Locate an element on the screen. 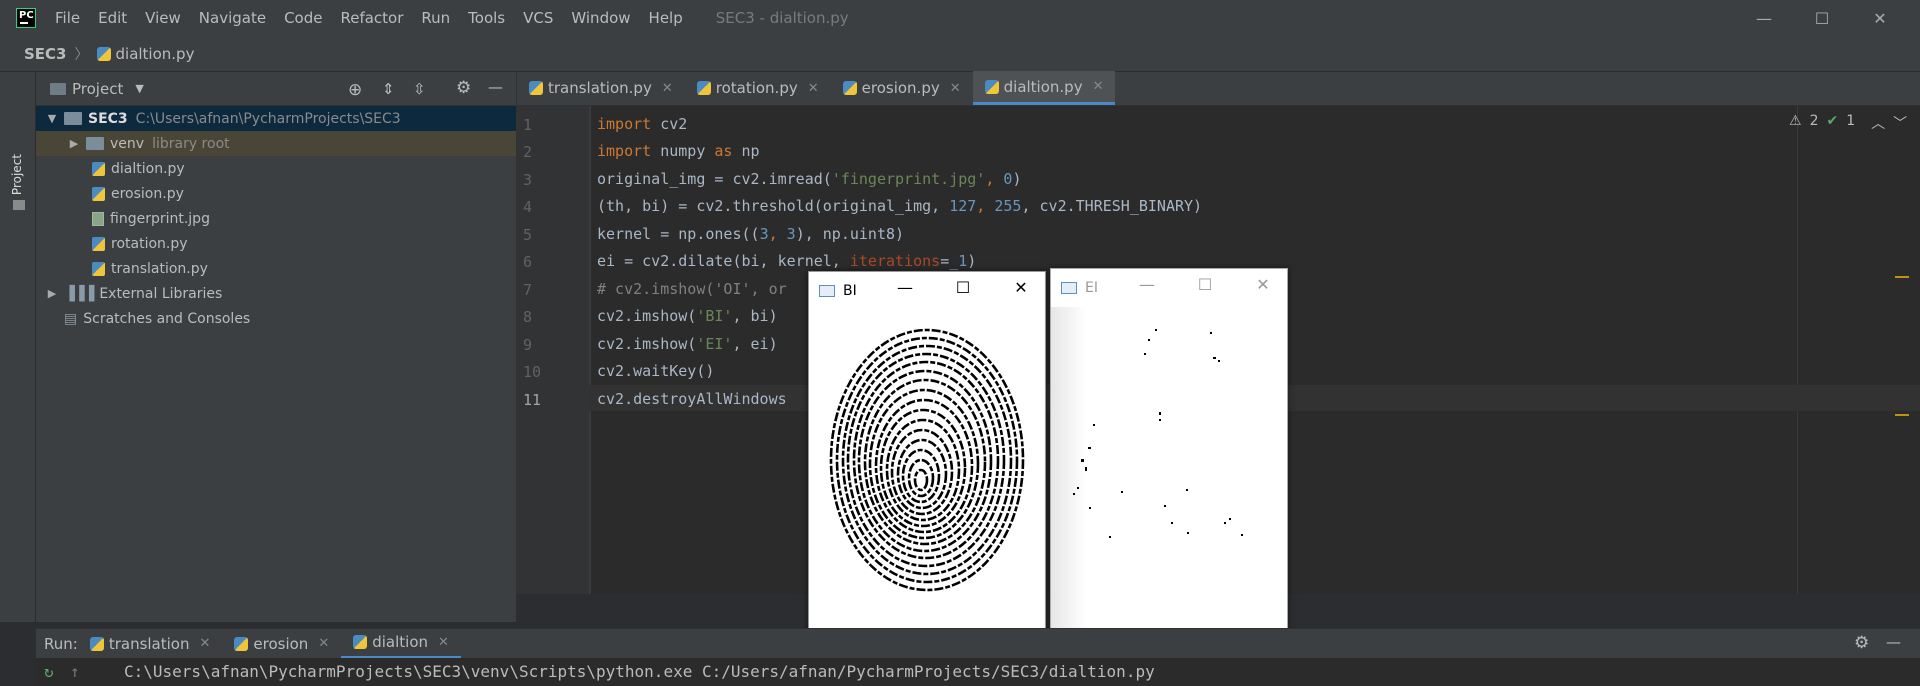 This screenshot has width=1920, height=686. tab-erosion: erosion.py ✕ is located at coordinates (902, 88).